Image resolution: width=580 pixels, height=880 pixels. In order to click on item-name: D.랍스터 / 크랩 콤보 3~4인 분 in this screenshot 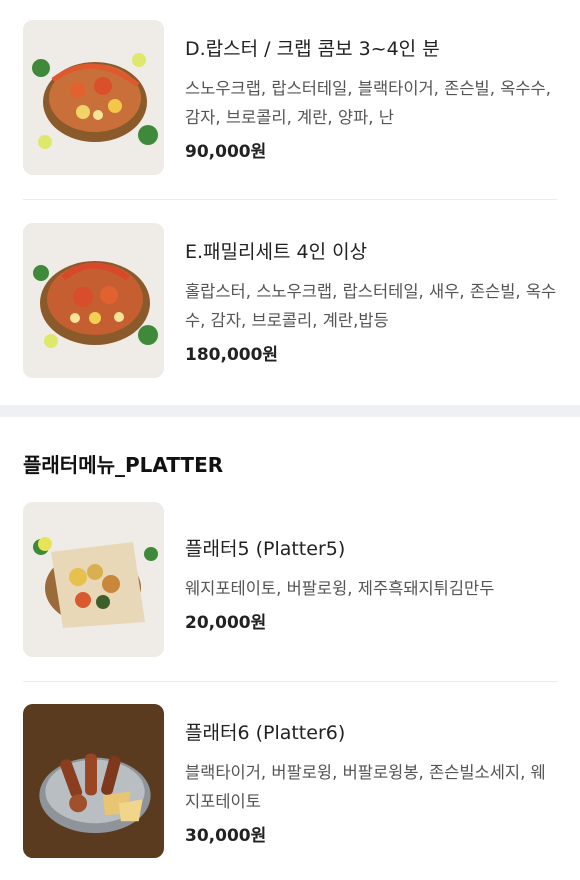, I will do `click(312, 49)`.